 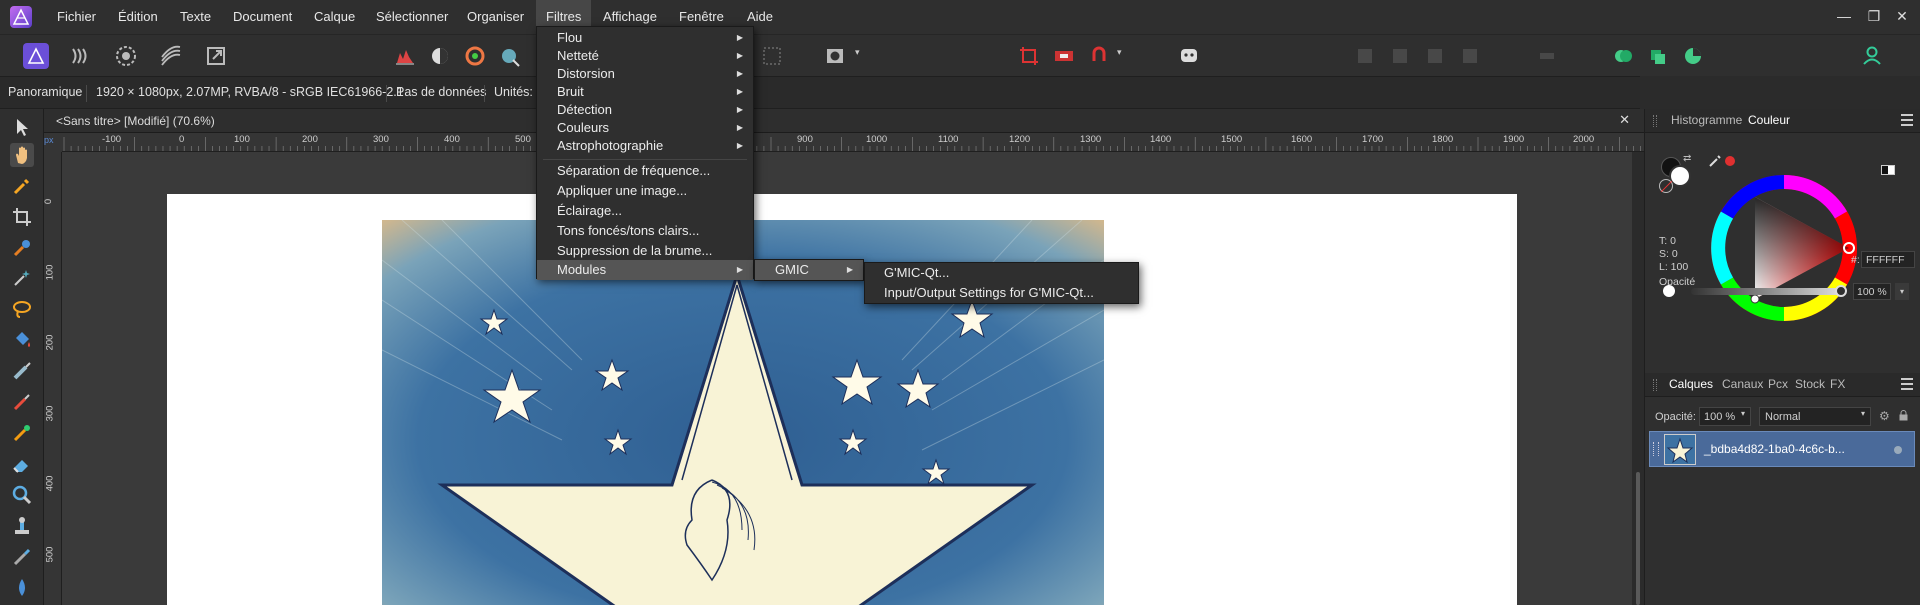 What do you see at coordinates (126, 56) in the screenshot?
I see `develop-persona-icon` at bounding box center [126, 56].